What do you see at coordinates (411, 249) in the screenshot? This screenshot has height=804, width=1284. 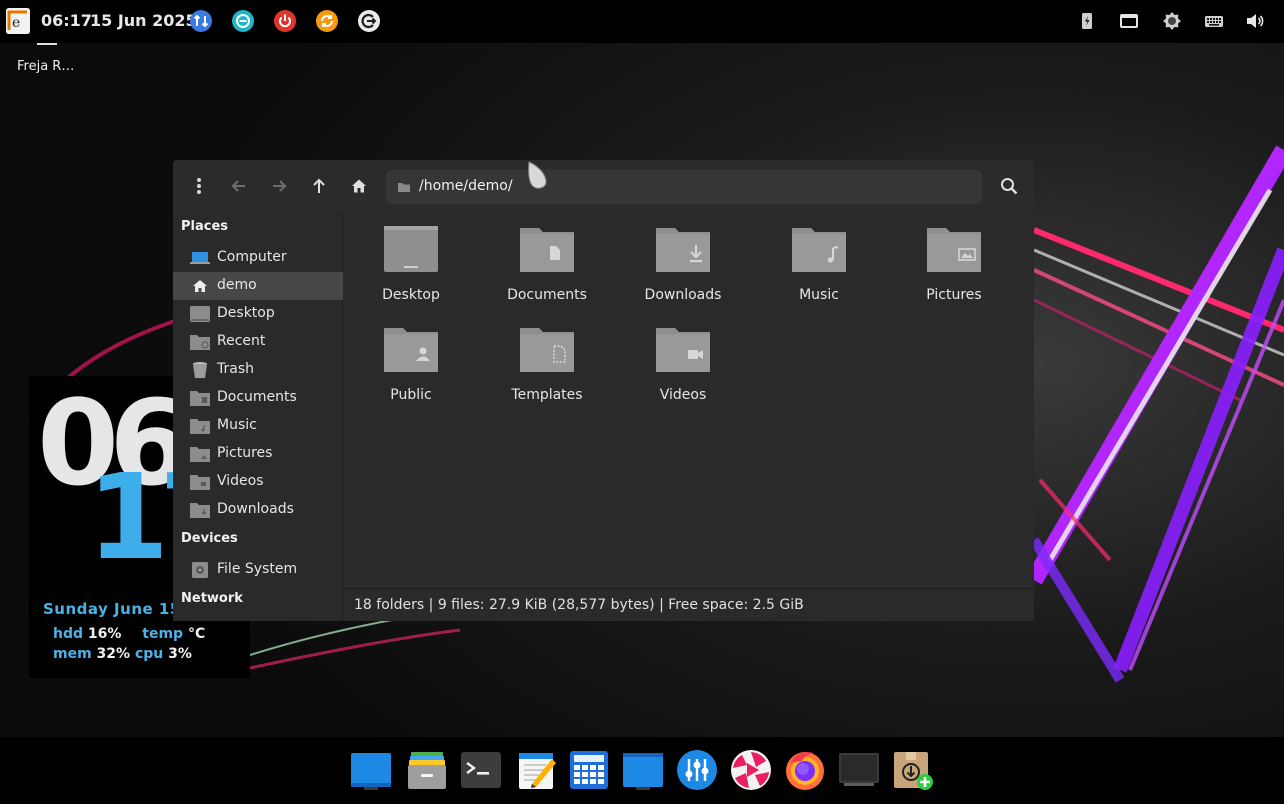 I see `desktop-folder-icon` at bounding box center [411, 249].